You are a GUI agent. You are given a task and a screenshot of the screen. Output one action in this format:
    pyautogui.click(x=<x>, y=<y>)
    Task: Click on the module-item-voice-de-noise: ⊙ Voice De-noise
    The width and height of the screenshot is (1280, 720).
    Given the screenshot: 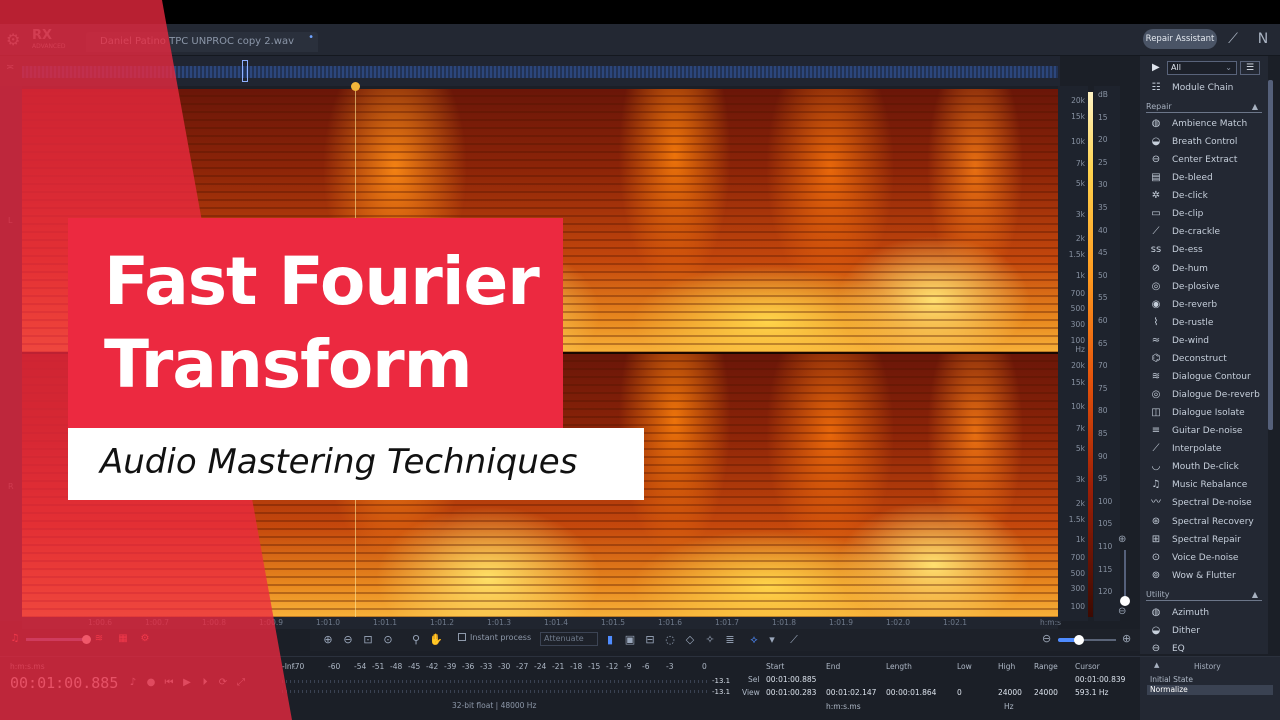 What is the action you would take?
    pyautogui.click(x=1206, y=558)
    